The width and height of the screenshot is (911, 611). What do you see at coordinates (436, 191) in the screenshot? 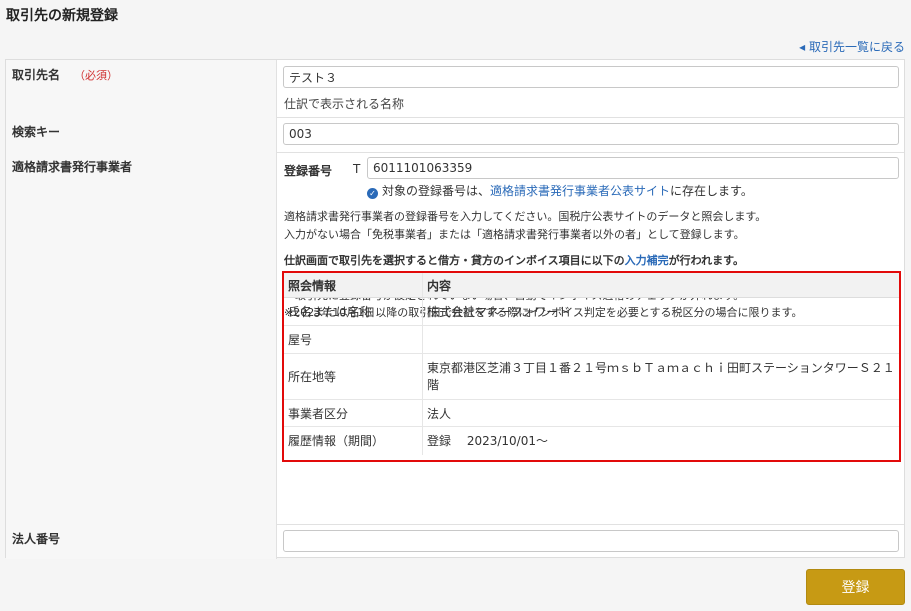
I see `status-text-pre: 対象の登録番号は、` at bounding box center [436, 191].